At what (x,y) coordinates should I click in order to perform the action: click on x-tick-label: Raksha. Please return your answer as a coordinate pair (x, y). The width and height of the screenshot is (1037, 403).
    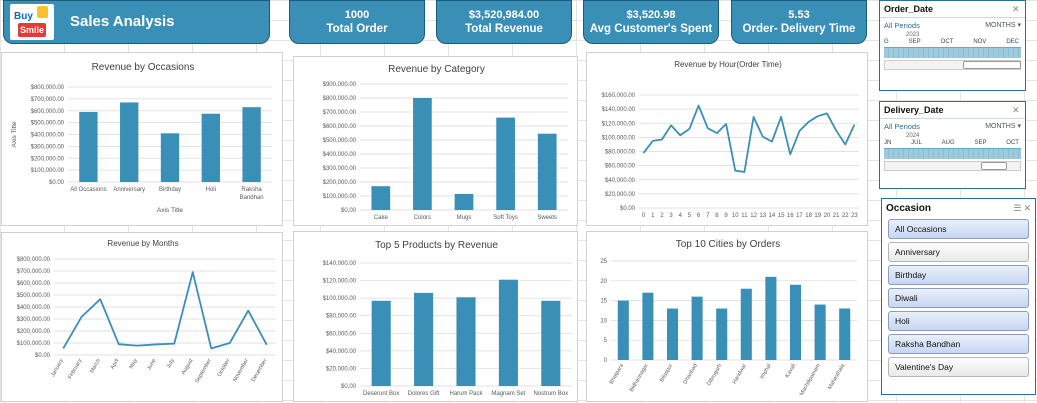
    Looking at the image, I should click on (251, 190).